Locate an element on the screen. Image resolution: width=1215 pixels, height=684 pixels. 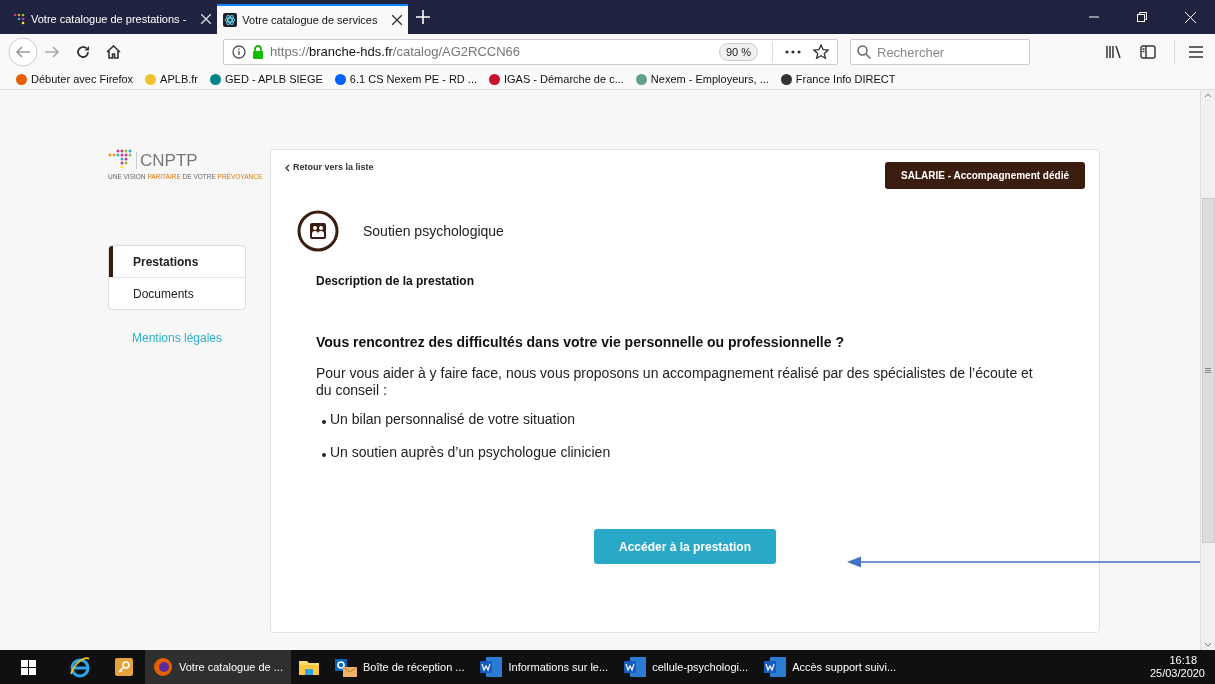
folder-icon is located at coordinates (308, 667).